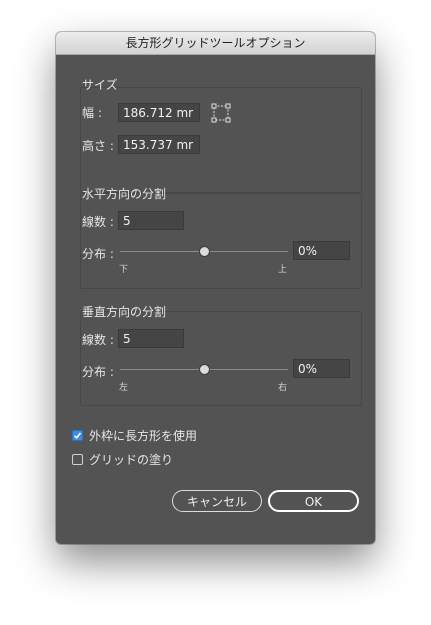  I want to click on vertical-skew-thumb, so click(204, 369).